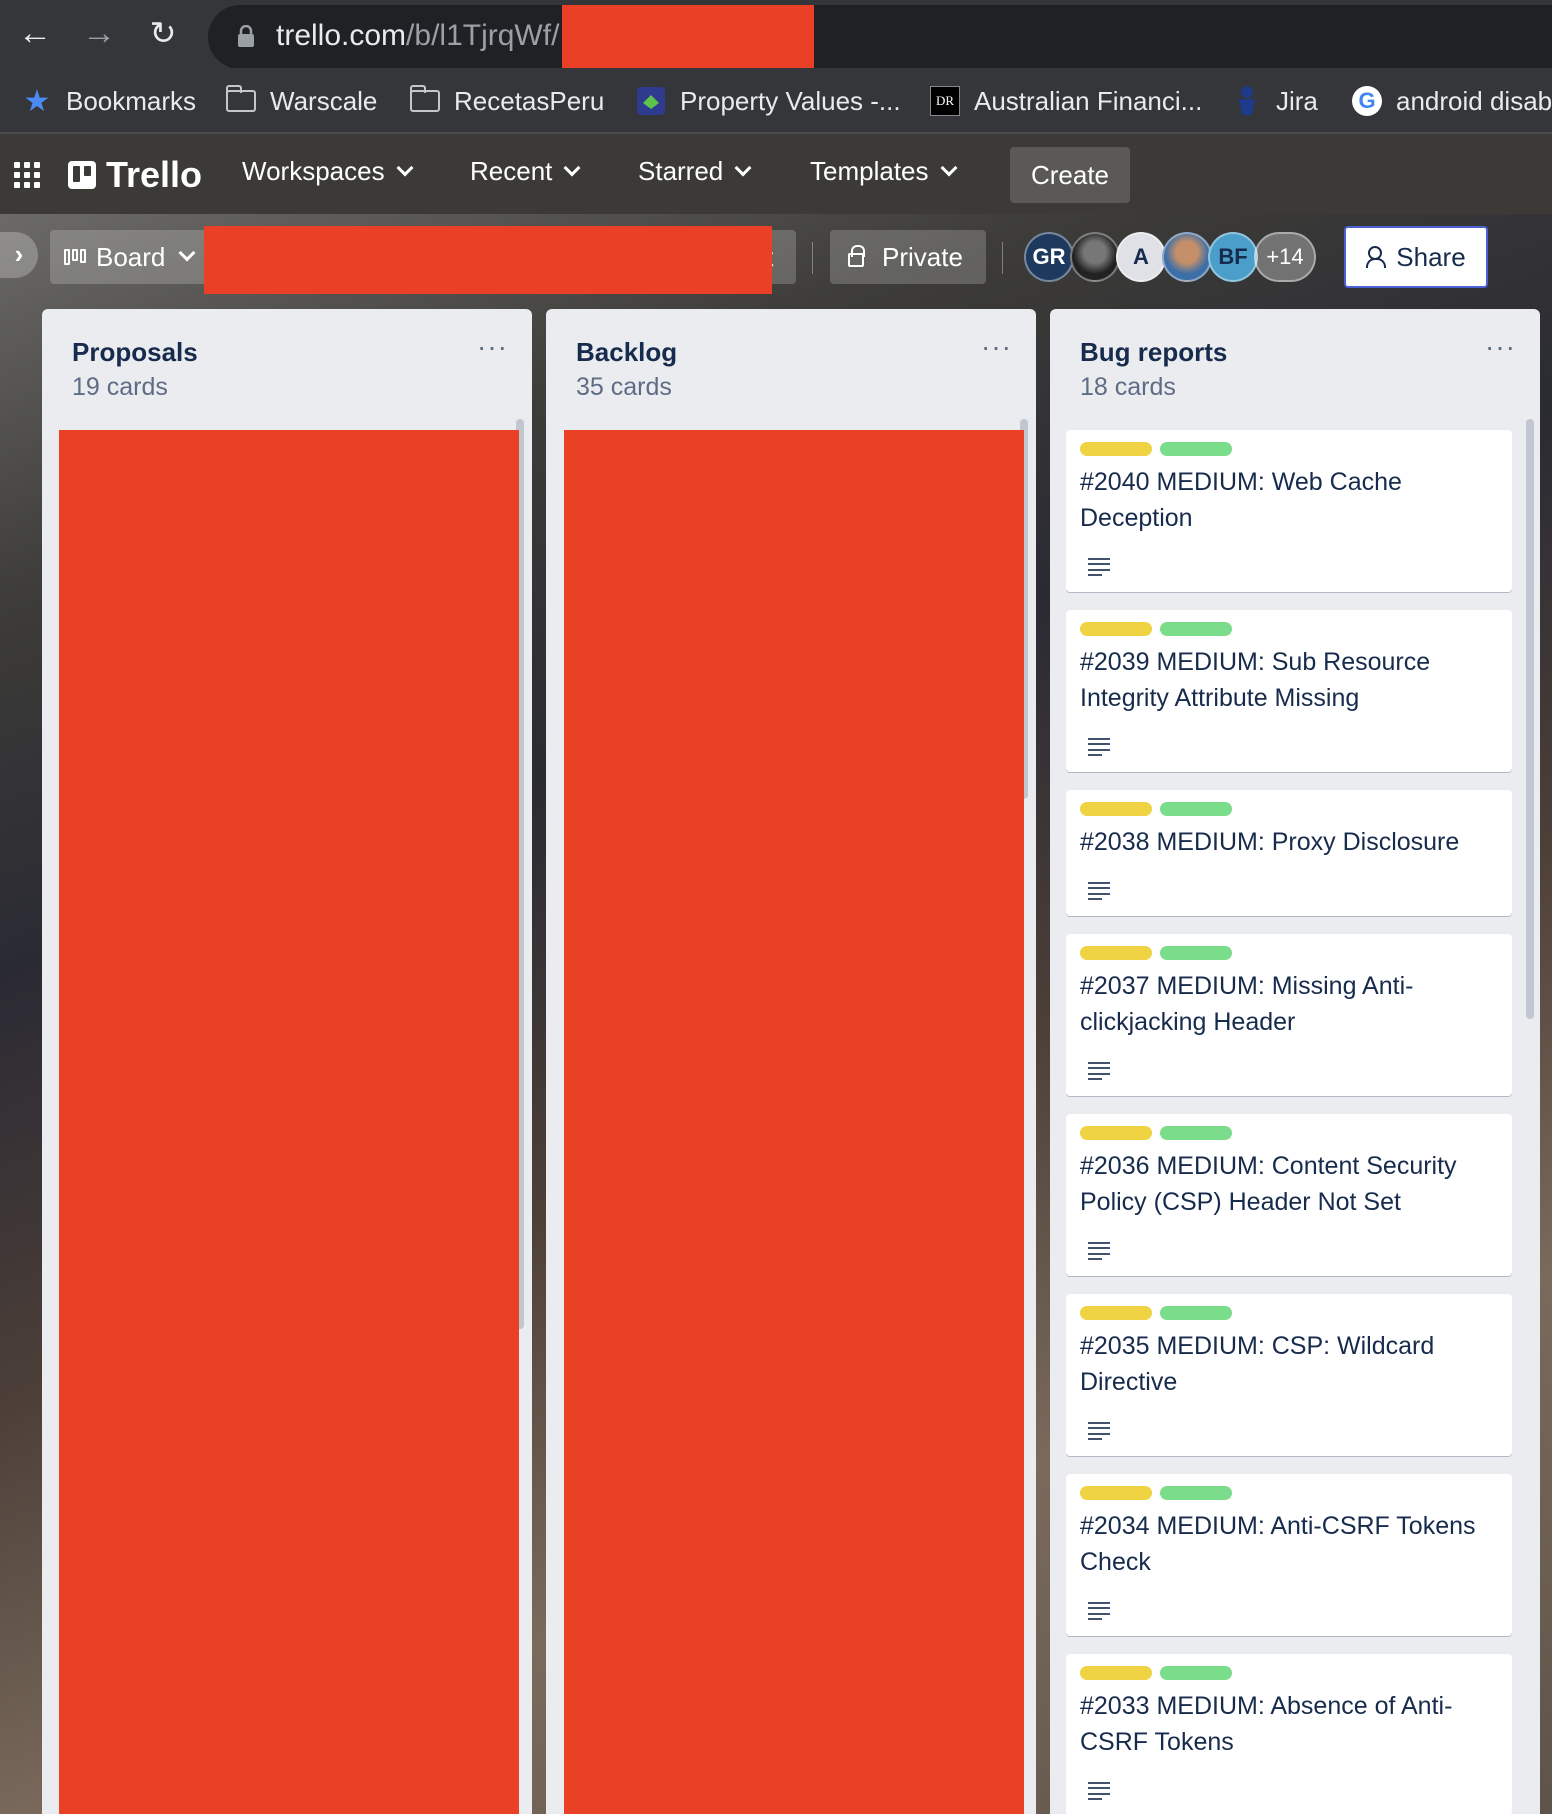  I want to click on address-bar: trello.com/b/l1TjrqWf/, so click(880, 37).